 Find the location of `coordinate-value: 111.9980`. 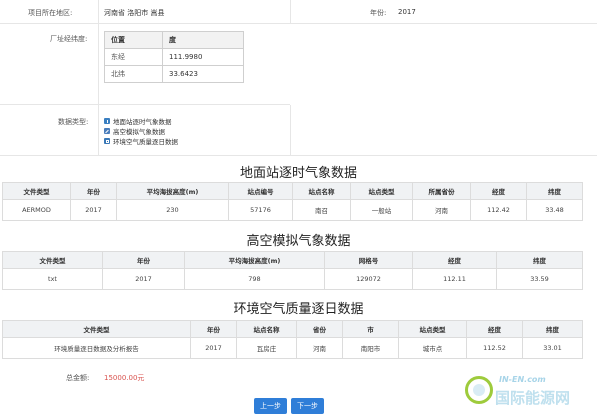

coordinate-value: 111.9980 is located at coordinates (203, 57).